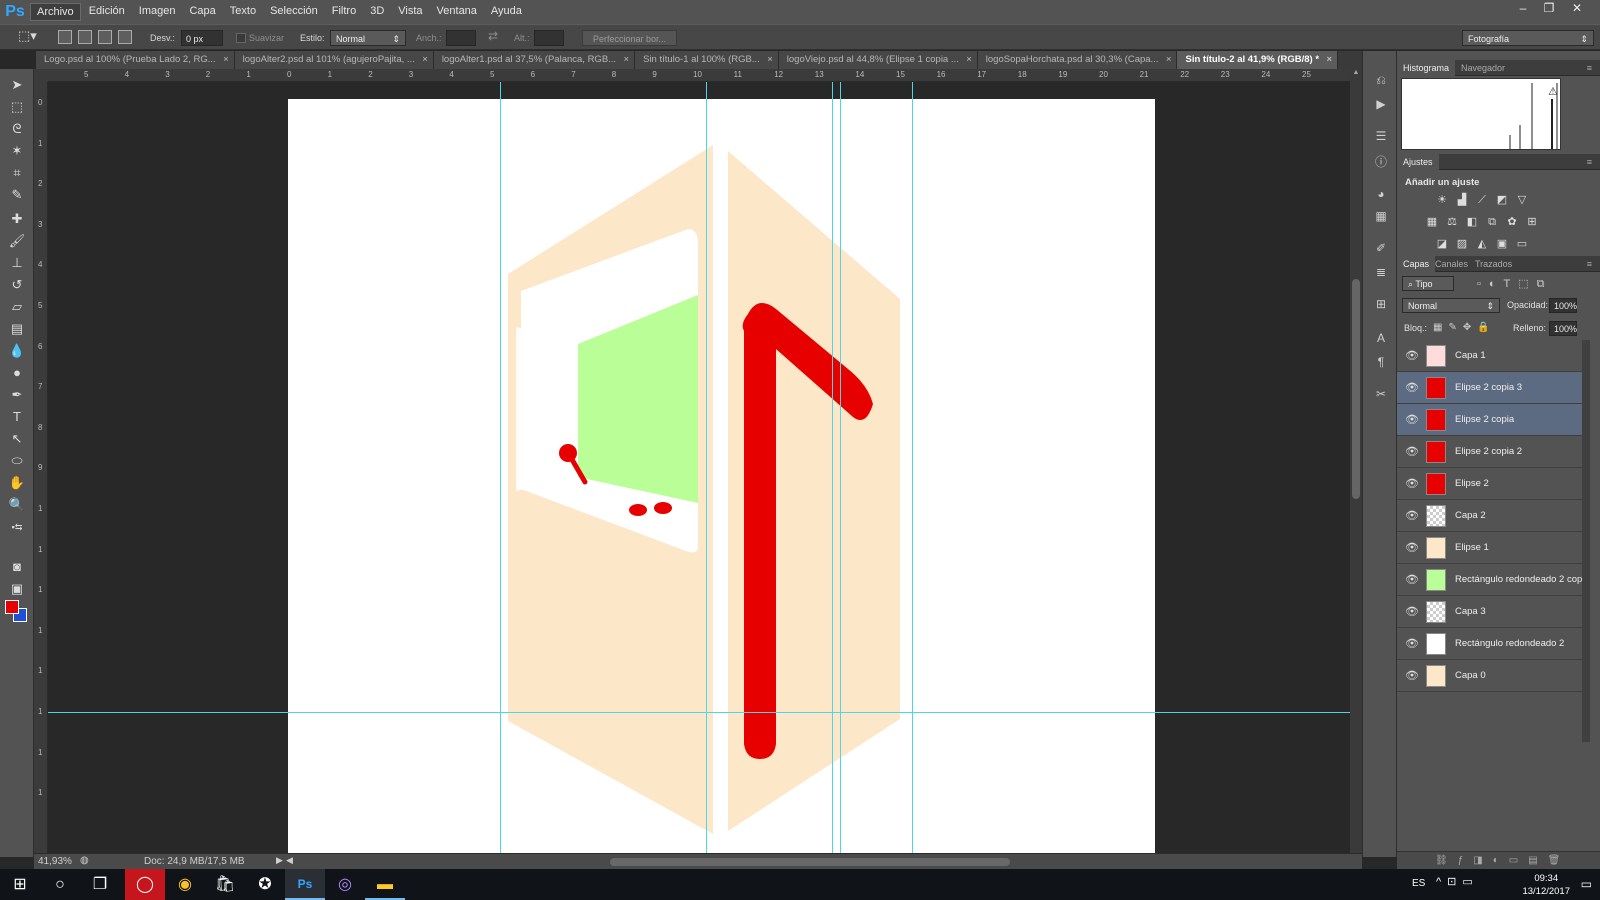 Image resolution: width=1600 pixels, height=900 pixels. What do you see at coordinates (810, 862) in the screenshot?
I see `horizontal-scroll-thumb` at bounding box center [810, 862].